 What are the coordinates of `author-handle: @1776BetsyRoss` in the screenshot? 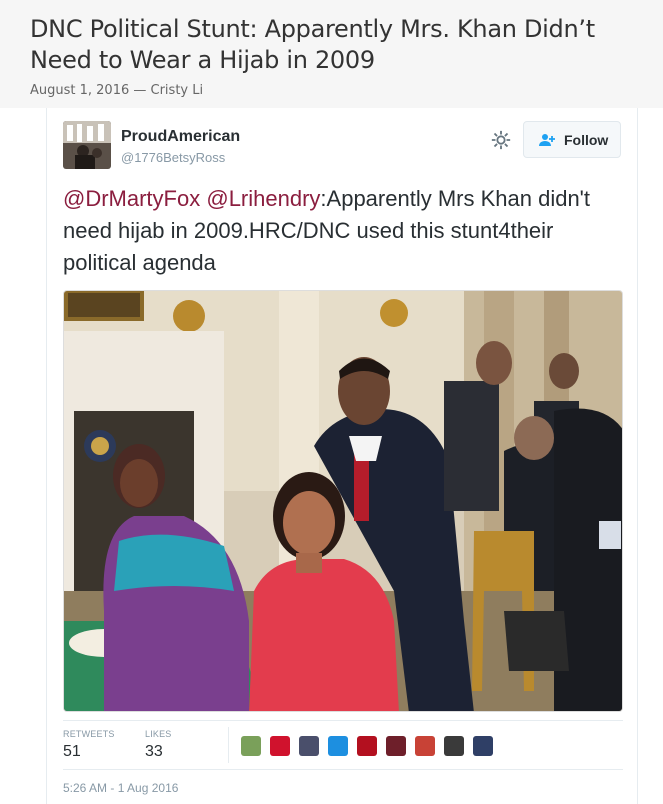 It's located at (173, 157).